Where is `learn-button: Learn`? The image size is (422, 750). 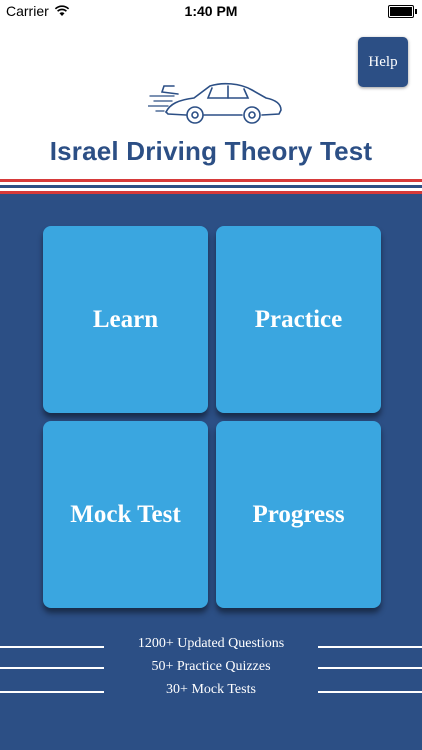
learn-button: Learn is located at coordinates (125, 319).